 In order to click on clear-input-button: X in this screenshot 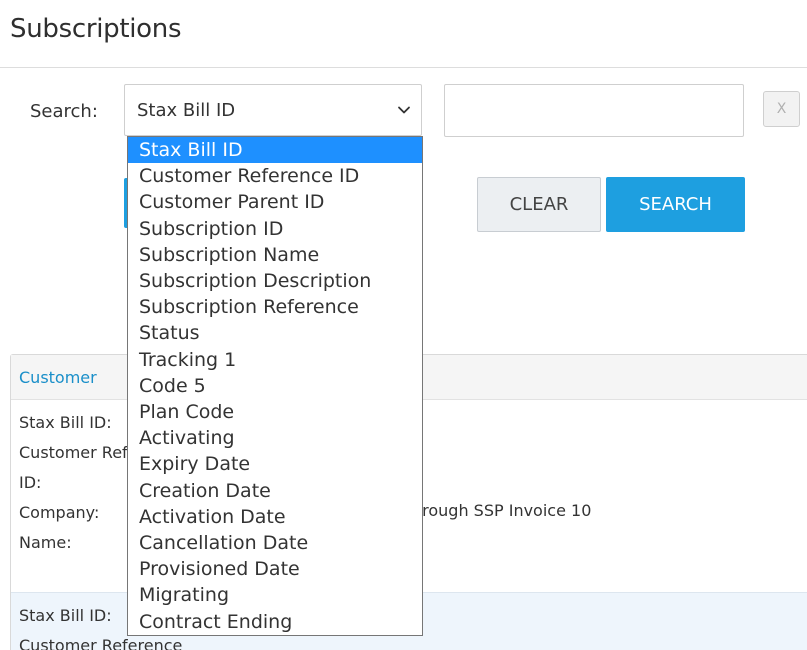, I will do `click(781, 109)`.